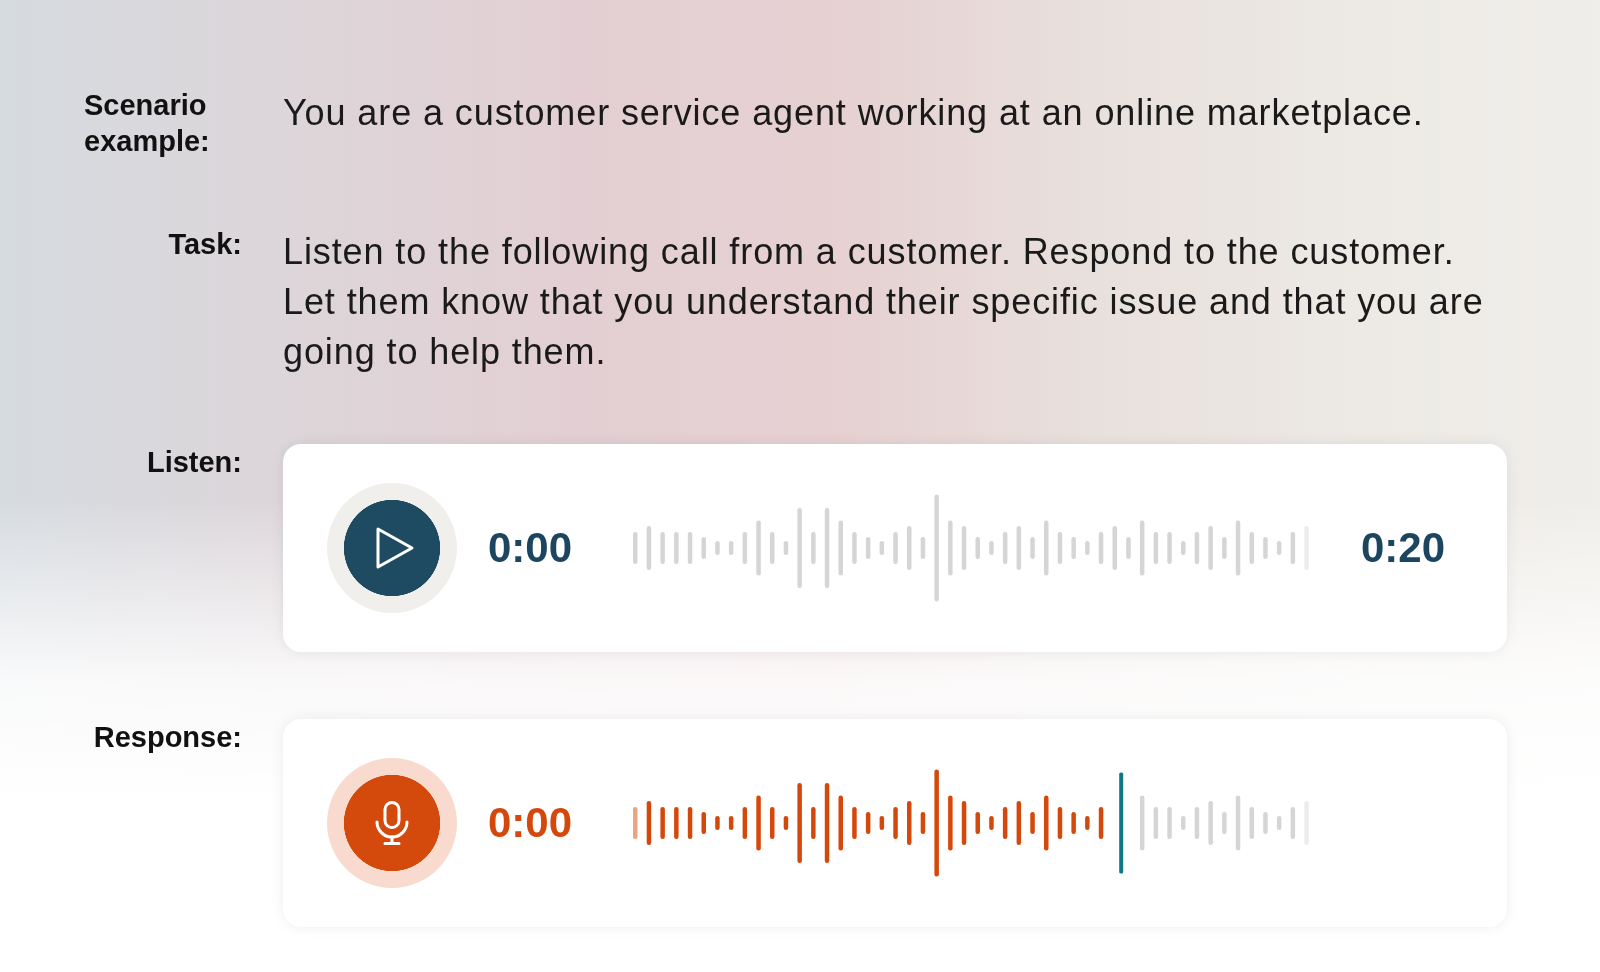  Describe the element at coordinates (194, 462) in the screenshot. I see `row-label: Listen:` at that location.